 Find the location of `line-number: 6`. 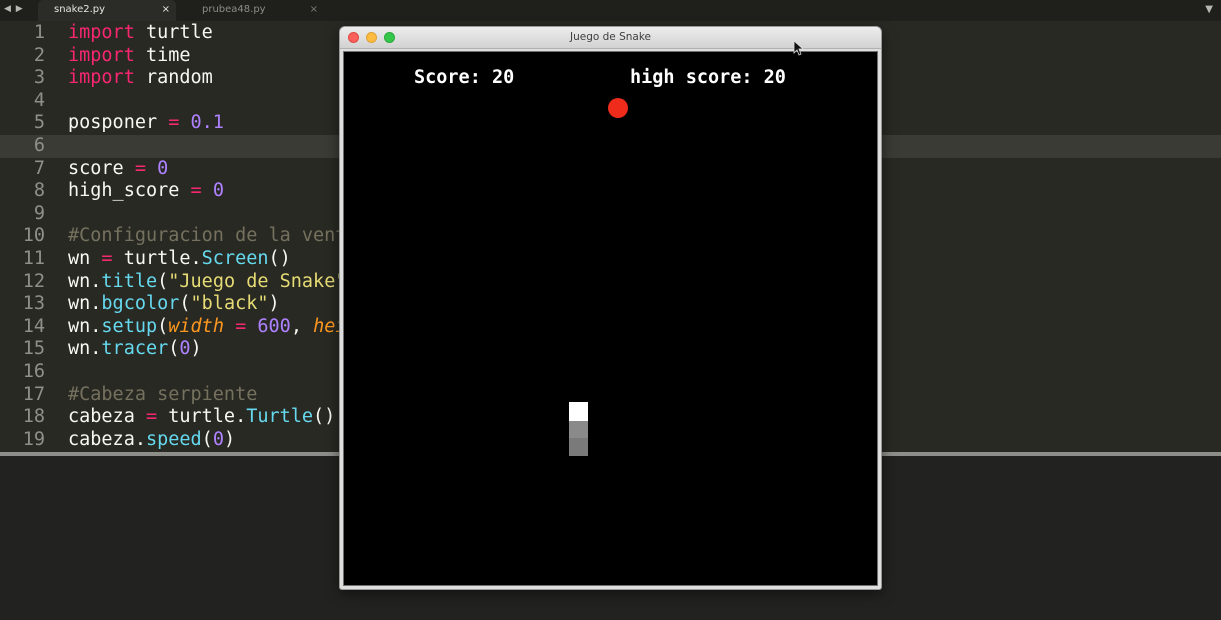

line-number: 6 is located at coordinates (39, 145).